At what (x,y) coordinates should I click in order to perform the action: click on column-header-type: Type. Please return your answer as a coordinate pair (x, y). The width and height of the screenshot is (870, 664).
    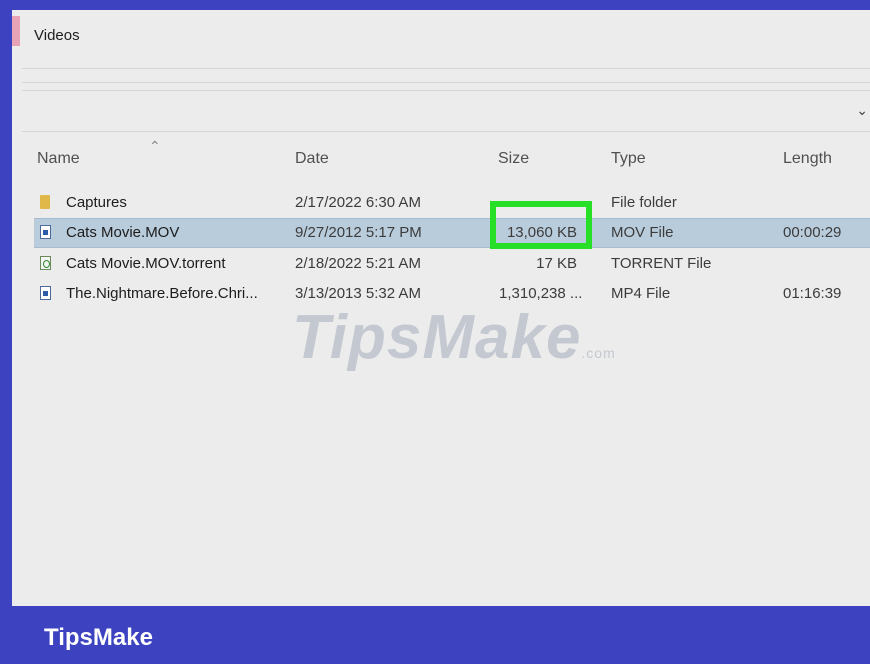
    Looking at the image, I should click on (628, 159).